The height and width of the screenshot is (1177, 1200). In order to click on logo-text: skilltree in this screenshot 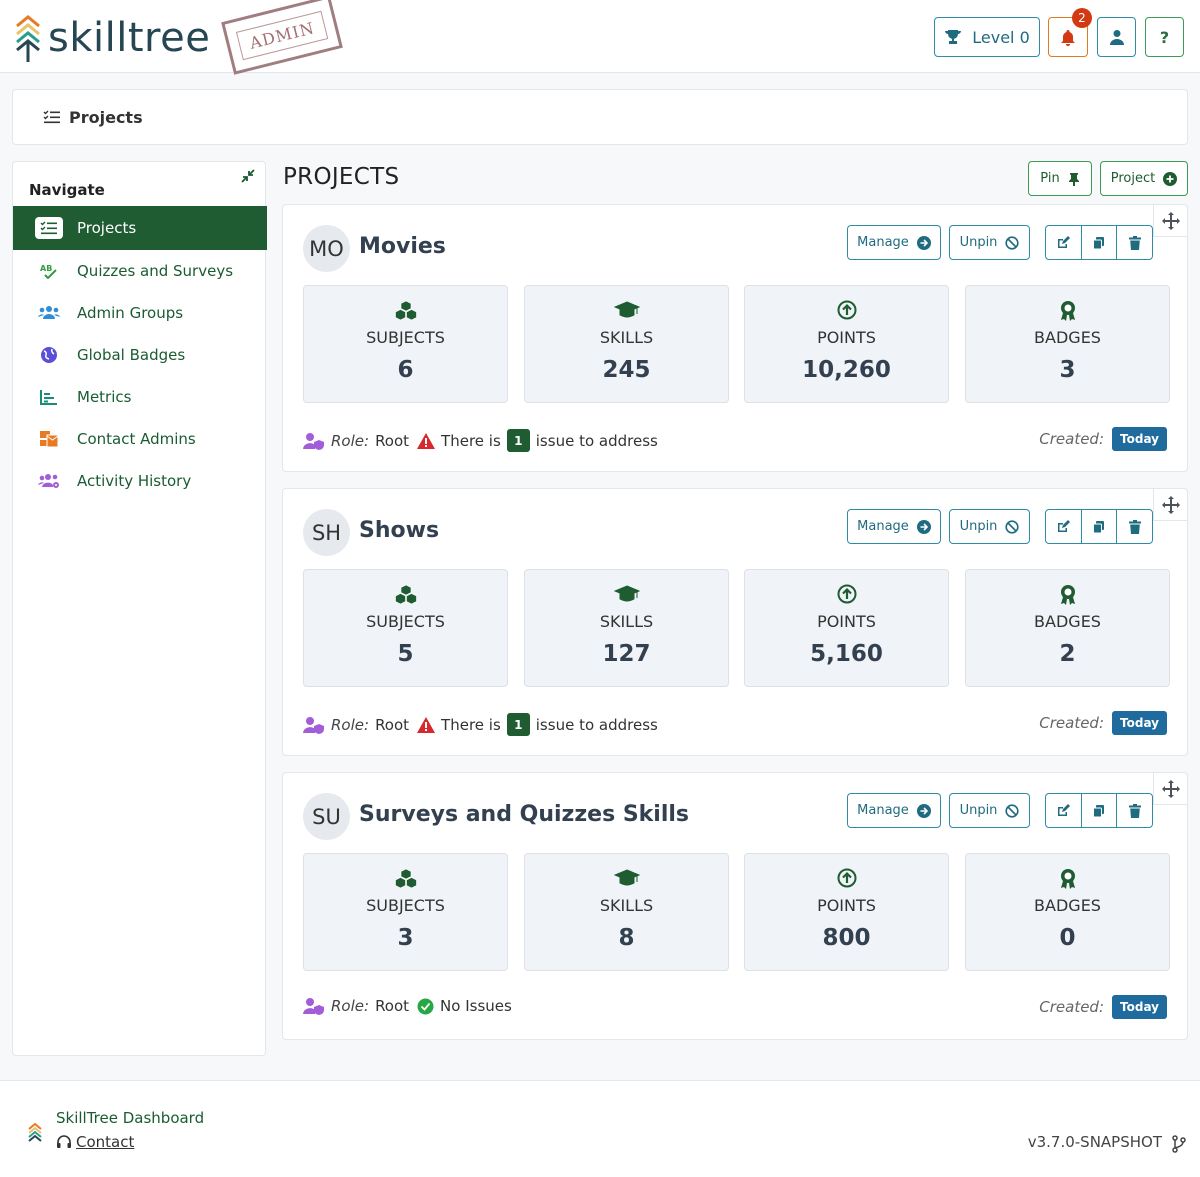, I will do `click(129, 38)`.